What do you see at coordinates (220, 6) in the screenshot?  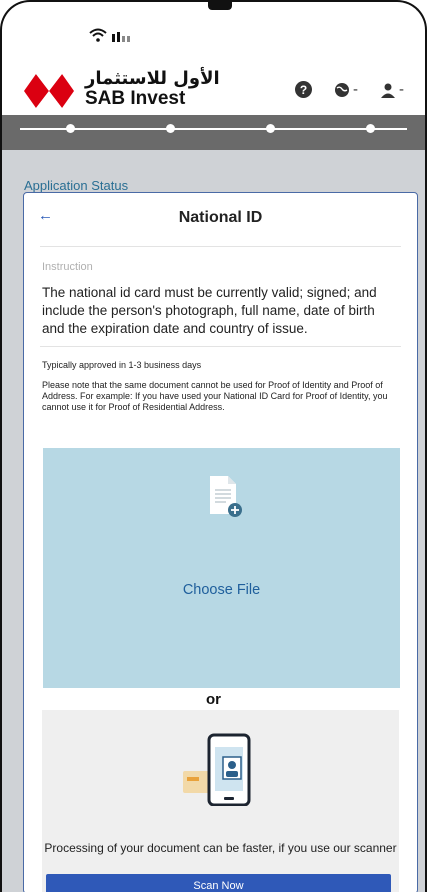 I see `camera-notch` at bounding box center [220, 6].